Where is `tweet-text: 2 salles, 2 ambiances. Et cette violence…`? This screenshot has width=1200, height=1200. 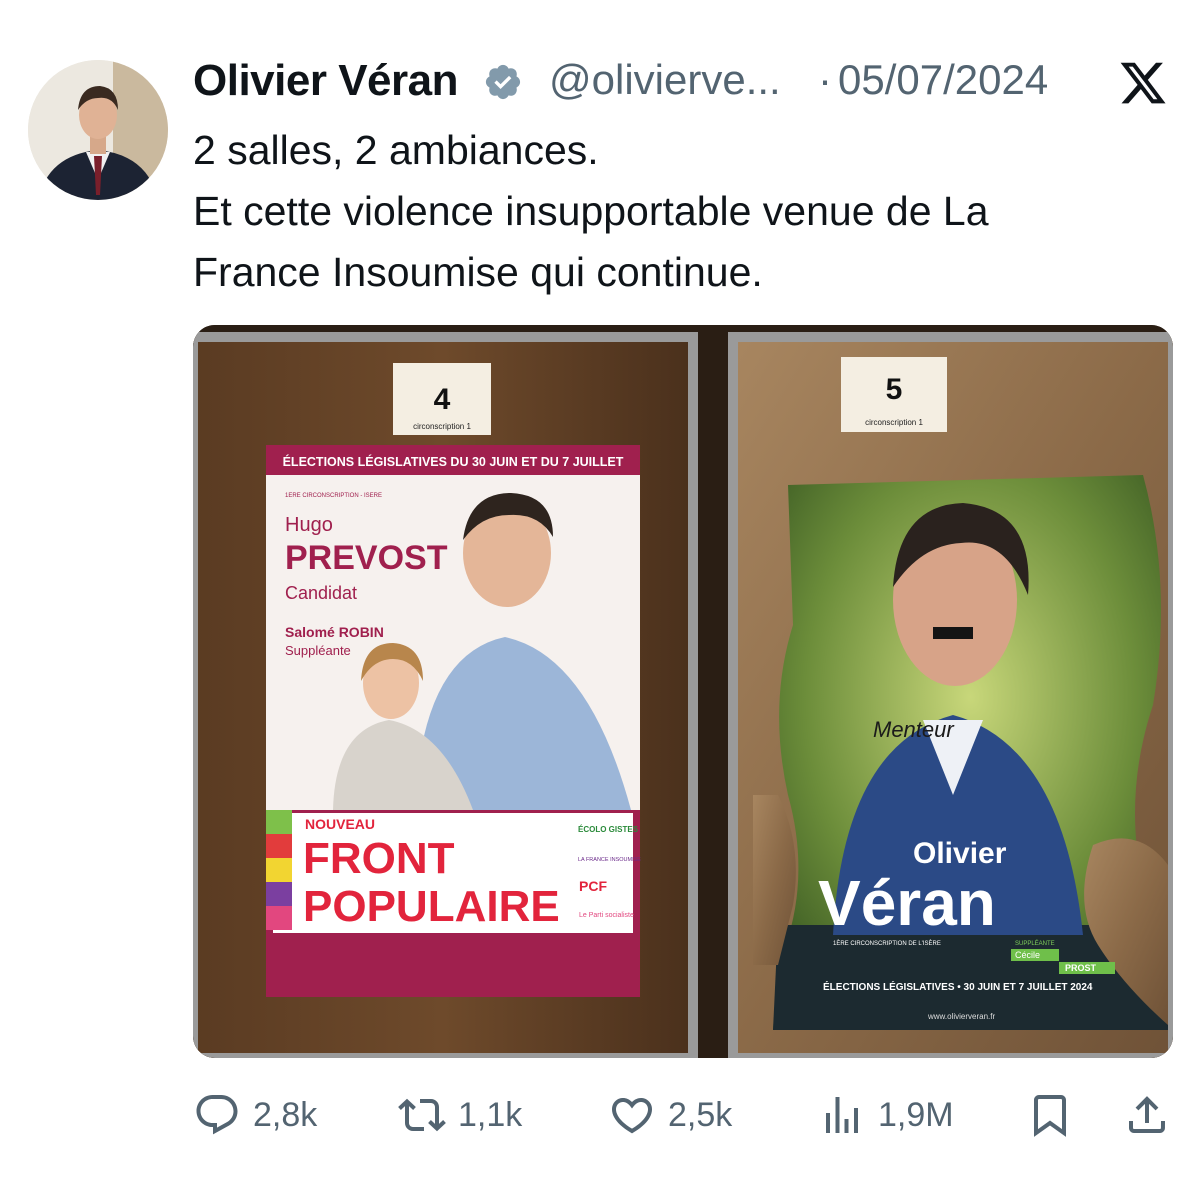 tweet-text: 2 salles, 2 ambiances. Et cette violence… is located at coordinates (683, 211).